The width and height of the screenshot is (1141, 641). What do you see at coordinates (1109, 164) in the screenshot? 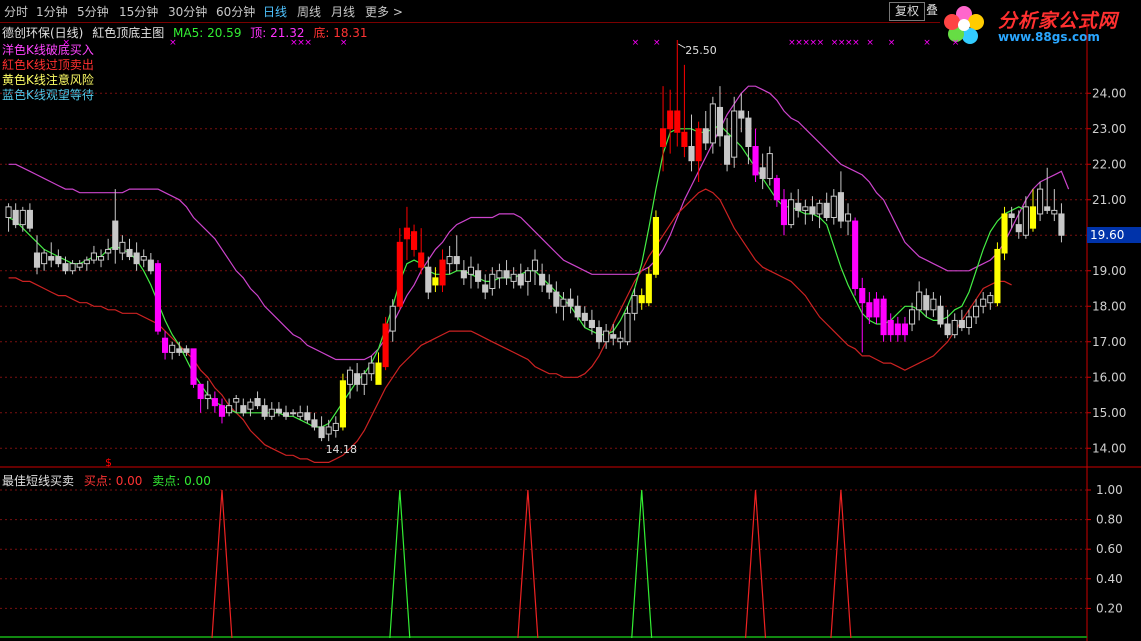
I see `price-tick-label: 22.00` at bounding box center [1109, 164].